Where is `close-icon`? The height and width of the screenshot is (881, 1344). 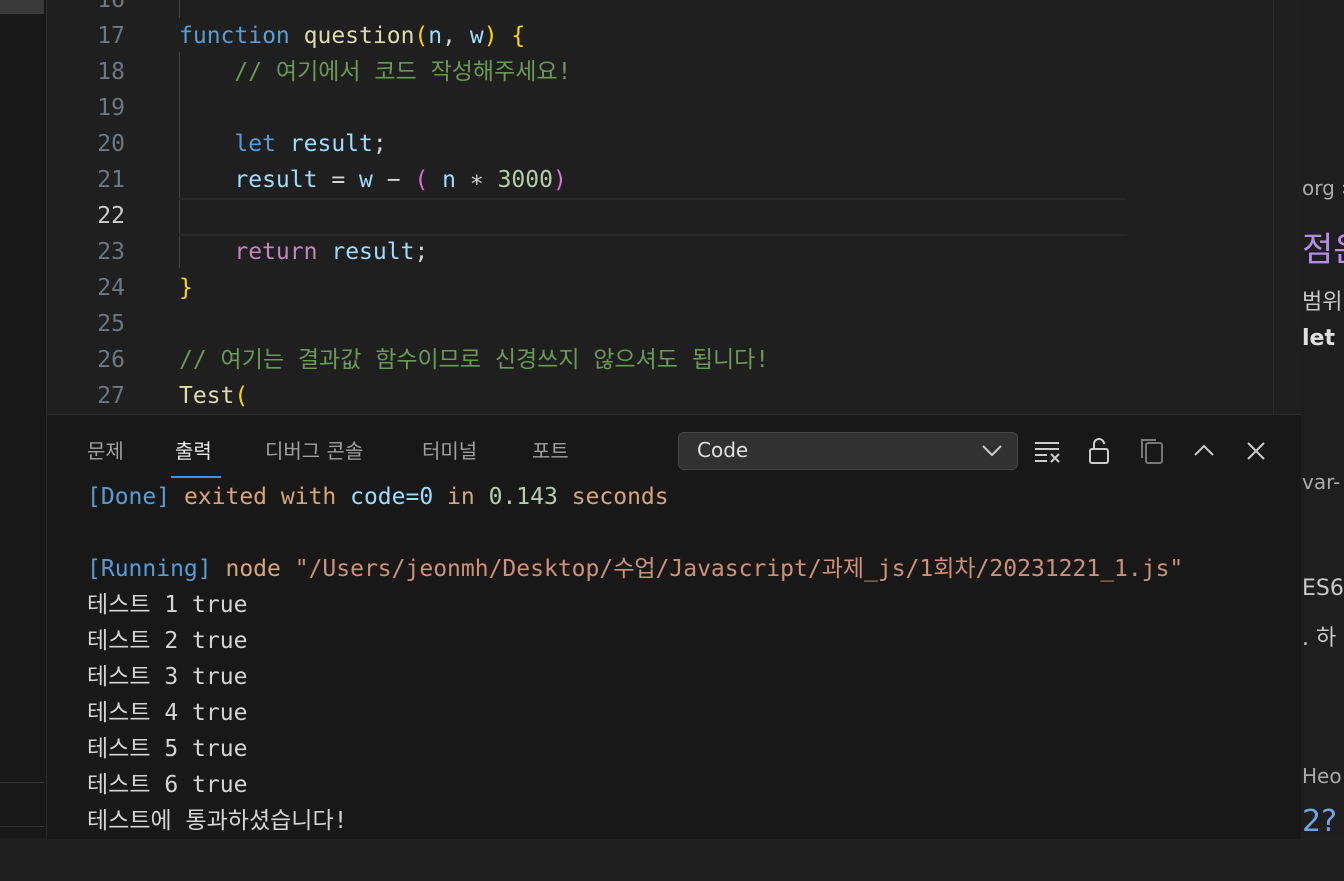 close-icon is located at coordinates (1256, 451).